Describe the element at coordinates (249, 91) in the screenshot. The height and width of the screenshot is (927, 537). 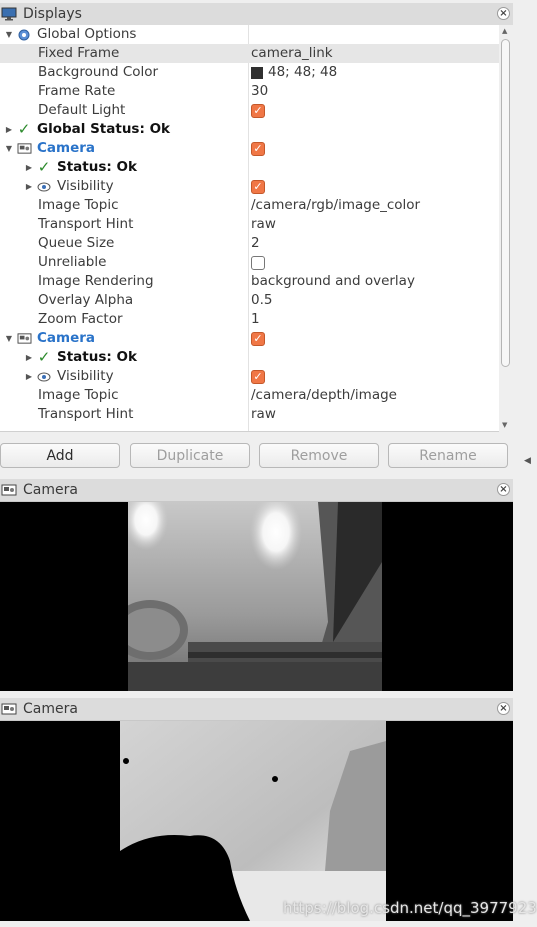
I see `tree-row: Frame Rate 30` at that location.